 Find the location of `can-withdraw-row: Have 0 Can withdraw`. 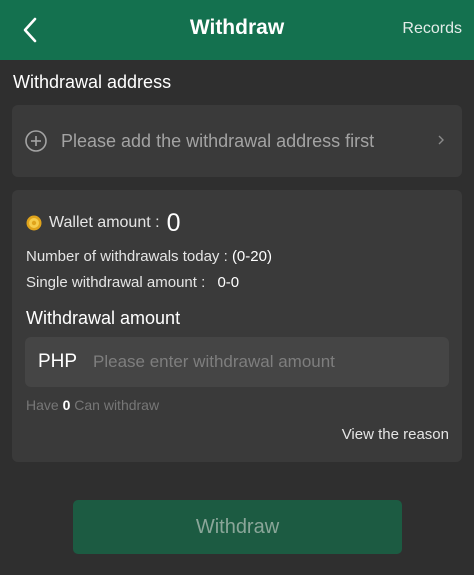

can-withdraw-row: Have 0 Can withdraw is located at coordinates (92, 405).